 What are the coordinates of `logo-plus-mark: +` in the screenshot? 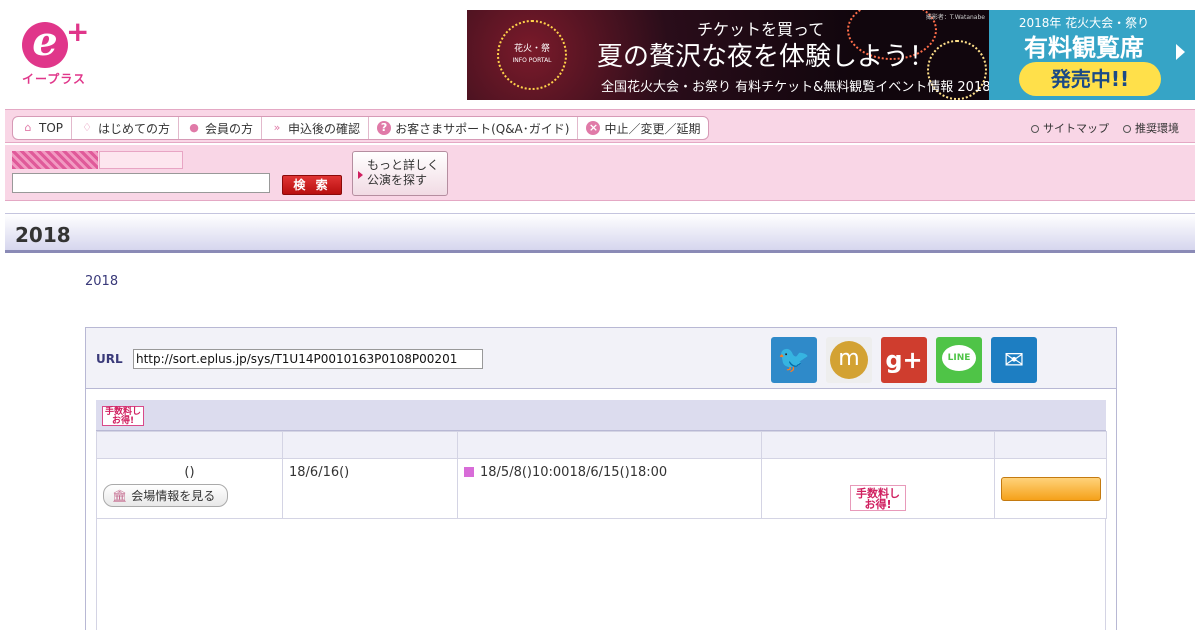 It's located at (78, 31).